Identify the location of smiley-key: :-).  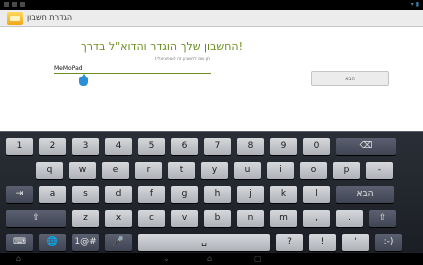
(388, 242).